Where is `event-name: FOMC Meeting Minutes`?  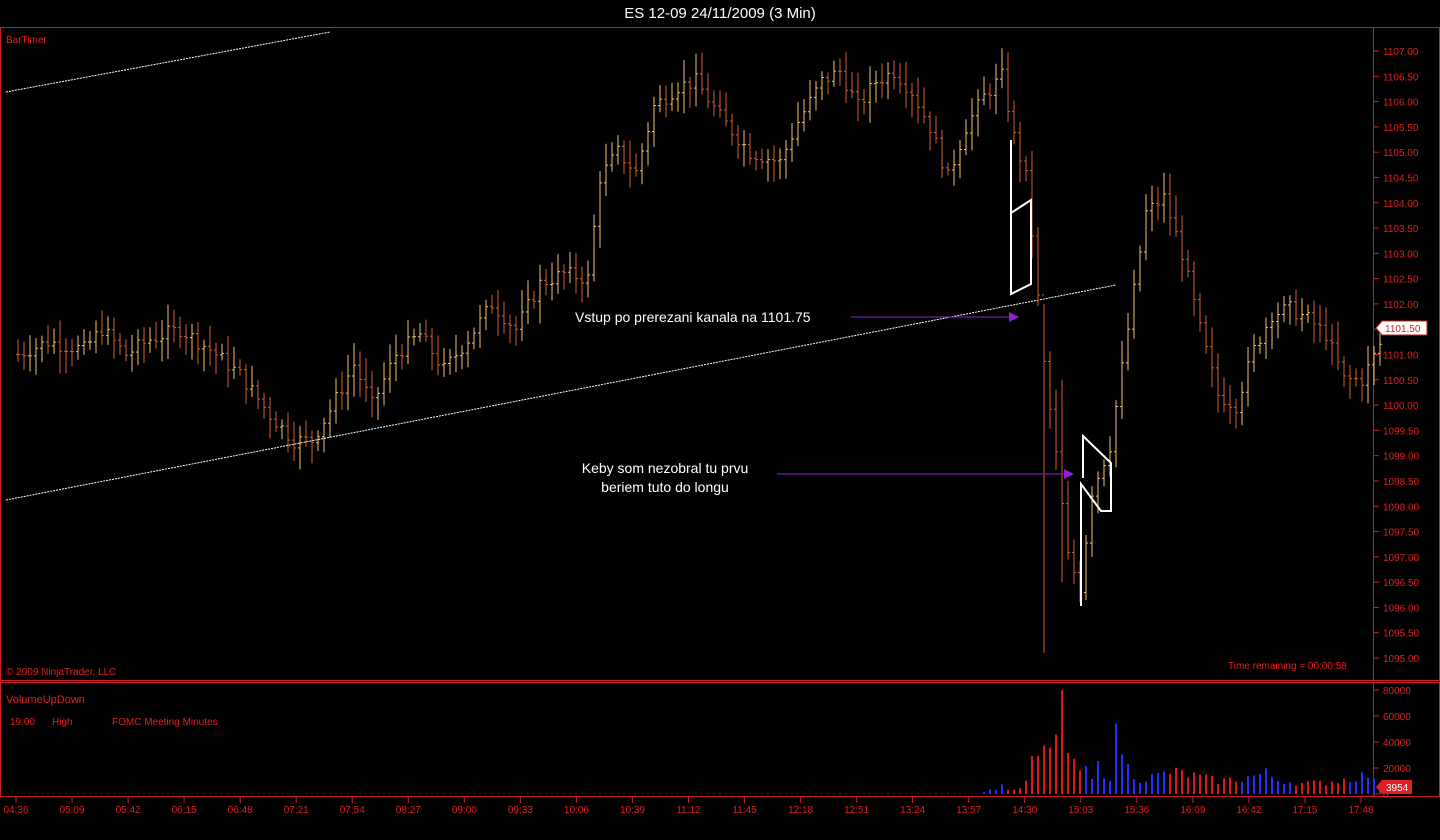 event-name: FOMC Meeting Minutes is located at coordinates (165, 722).